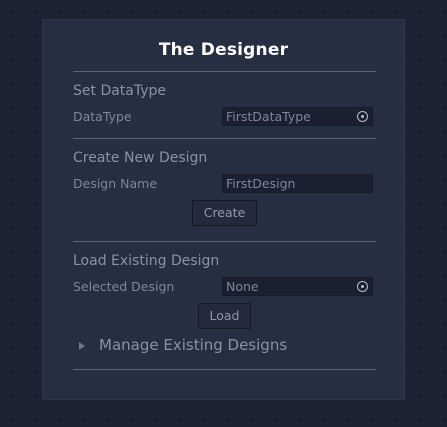 Image resolution: width=447 pixels, height=427 pixels. What do you see at coordinates (120, 91) in the screenshot?
I see `set-datatype-header: Set DataType` at bounding box center [120, 91].